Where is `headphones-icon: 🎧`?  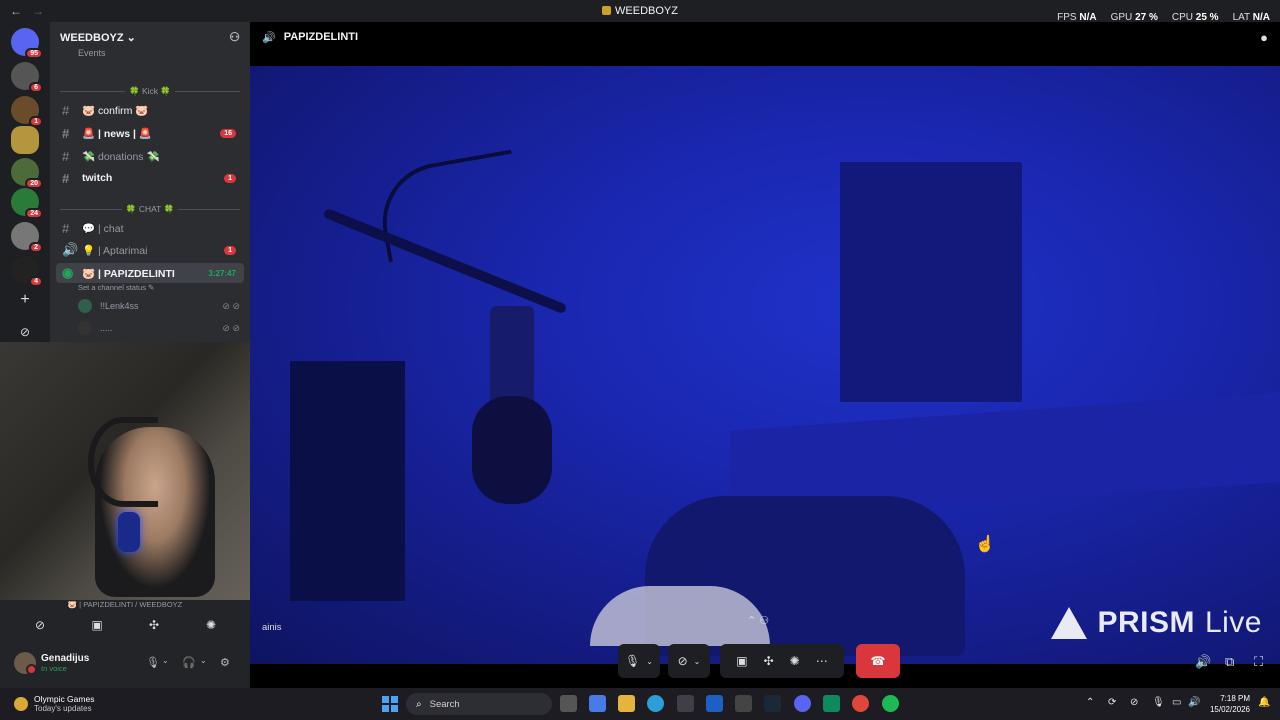
headphones-icon: 🎧 is located at coordinates (189, 662).